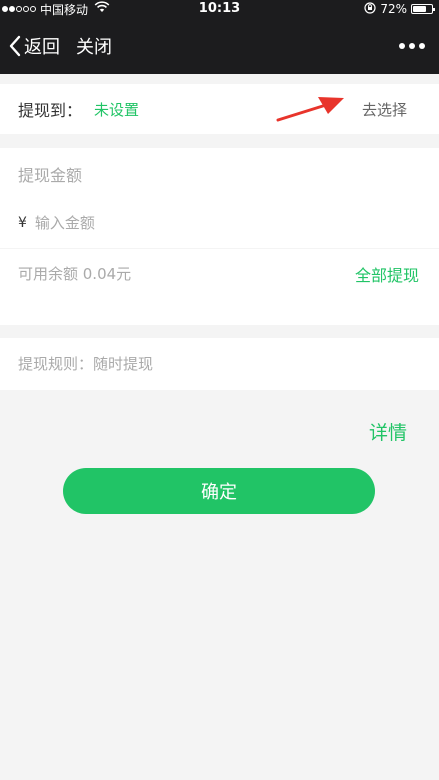  I want to click on battery-percent: 72%, so click(393, 9).